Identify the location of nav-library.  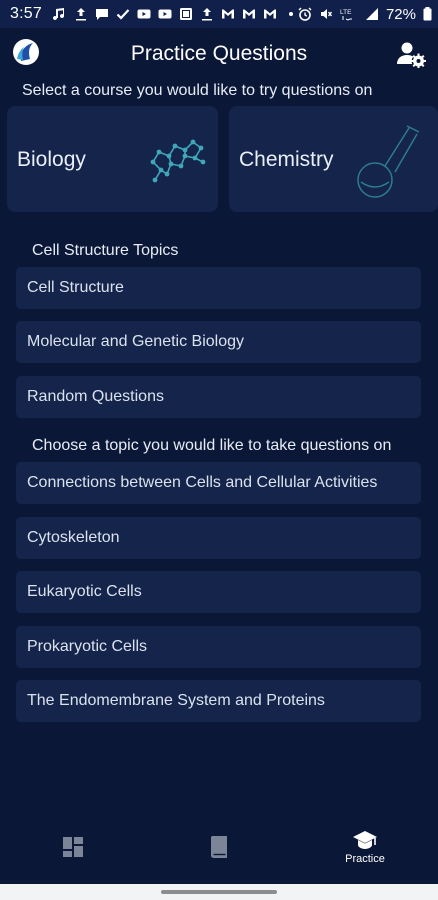
(219, 847).